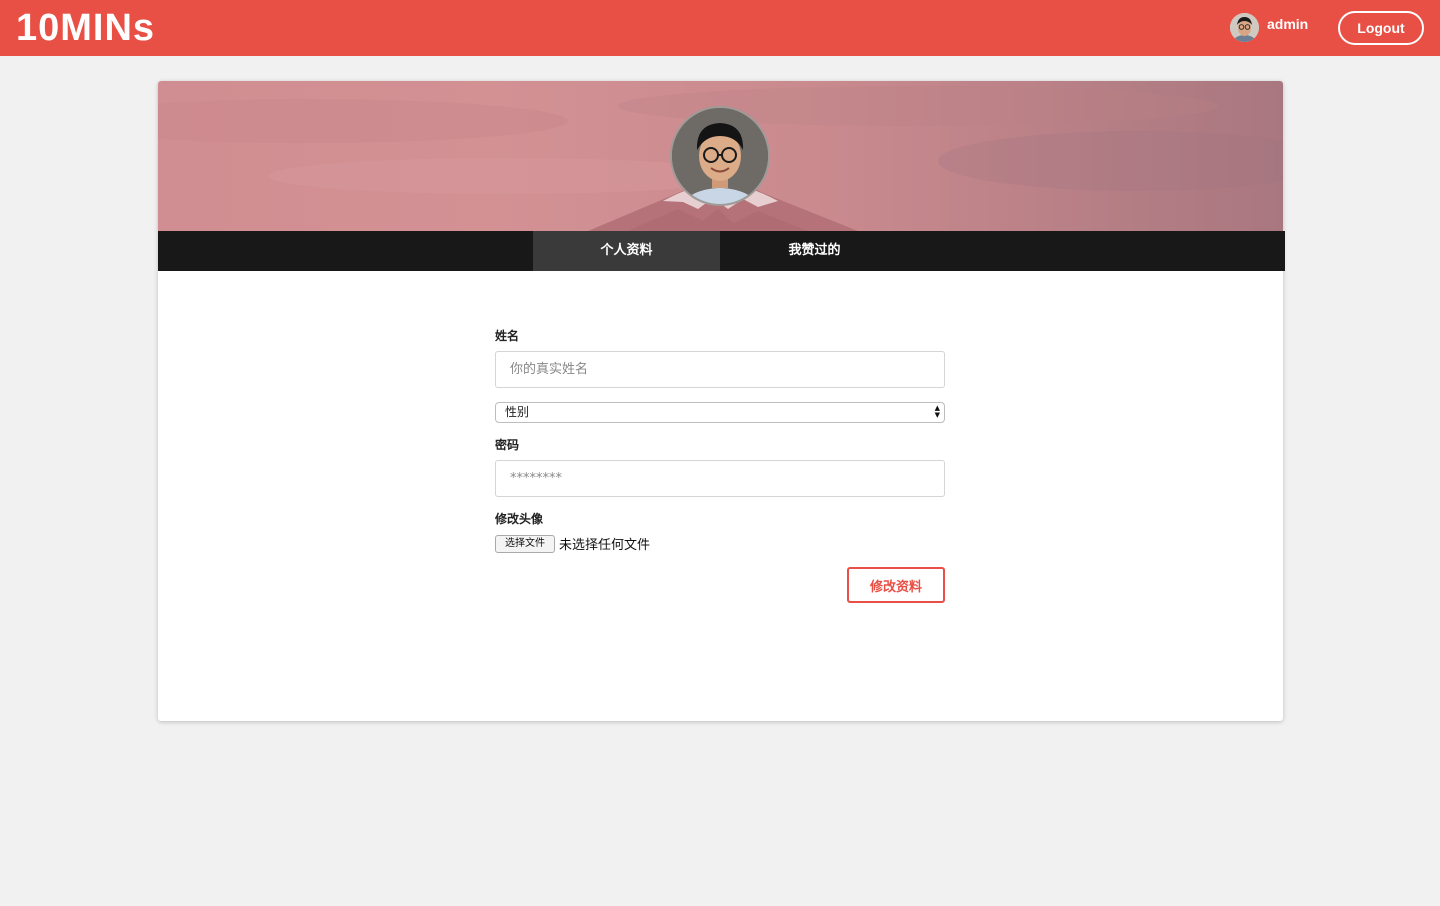 This screenshot has height=906, width=1440. Describe the element at coordinates (1287, 24) in the screenshot. I see `username-label: admin` at that location.